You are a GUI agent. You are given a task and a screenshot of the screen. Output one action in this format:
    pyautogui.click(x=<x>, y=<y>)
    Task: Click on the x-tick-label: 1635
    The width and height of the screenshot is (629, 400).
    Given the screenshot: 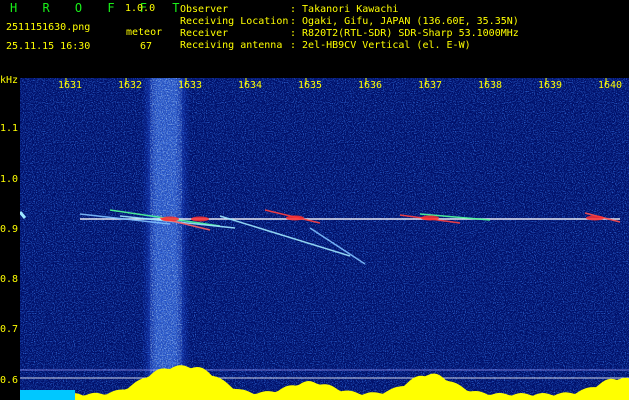 What is the action you would take?
    pyautogui.click(x=310, y=85)
    